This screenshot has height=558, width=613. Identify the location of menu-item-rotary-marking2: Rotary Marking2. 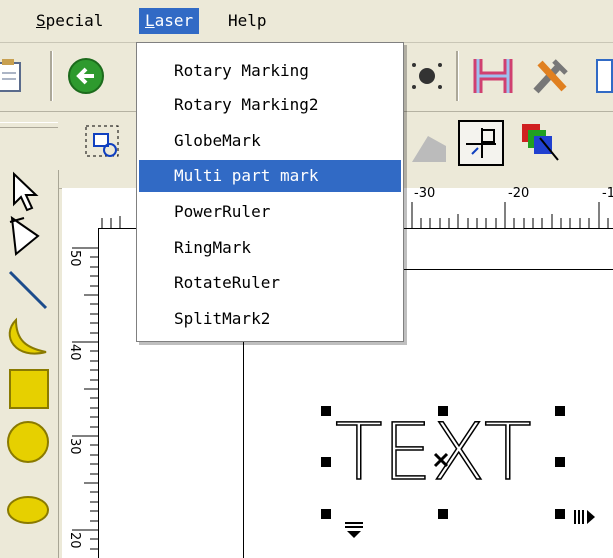
(270, 105).